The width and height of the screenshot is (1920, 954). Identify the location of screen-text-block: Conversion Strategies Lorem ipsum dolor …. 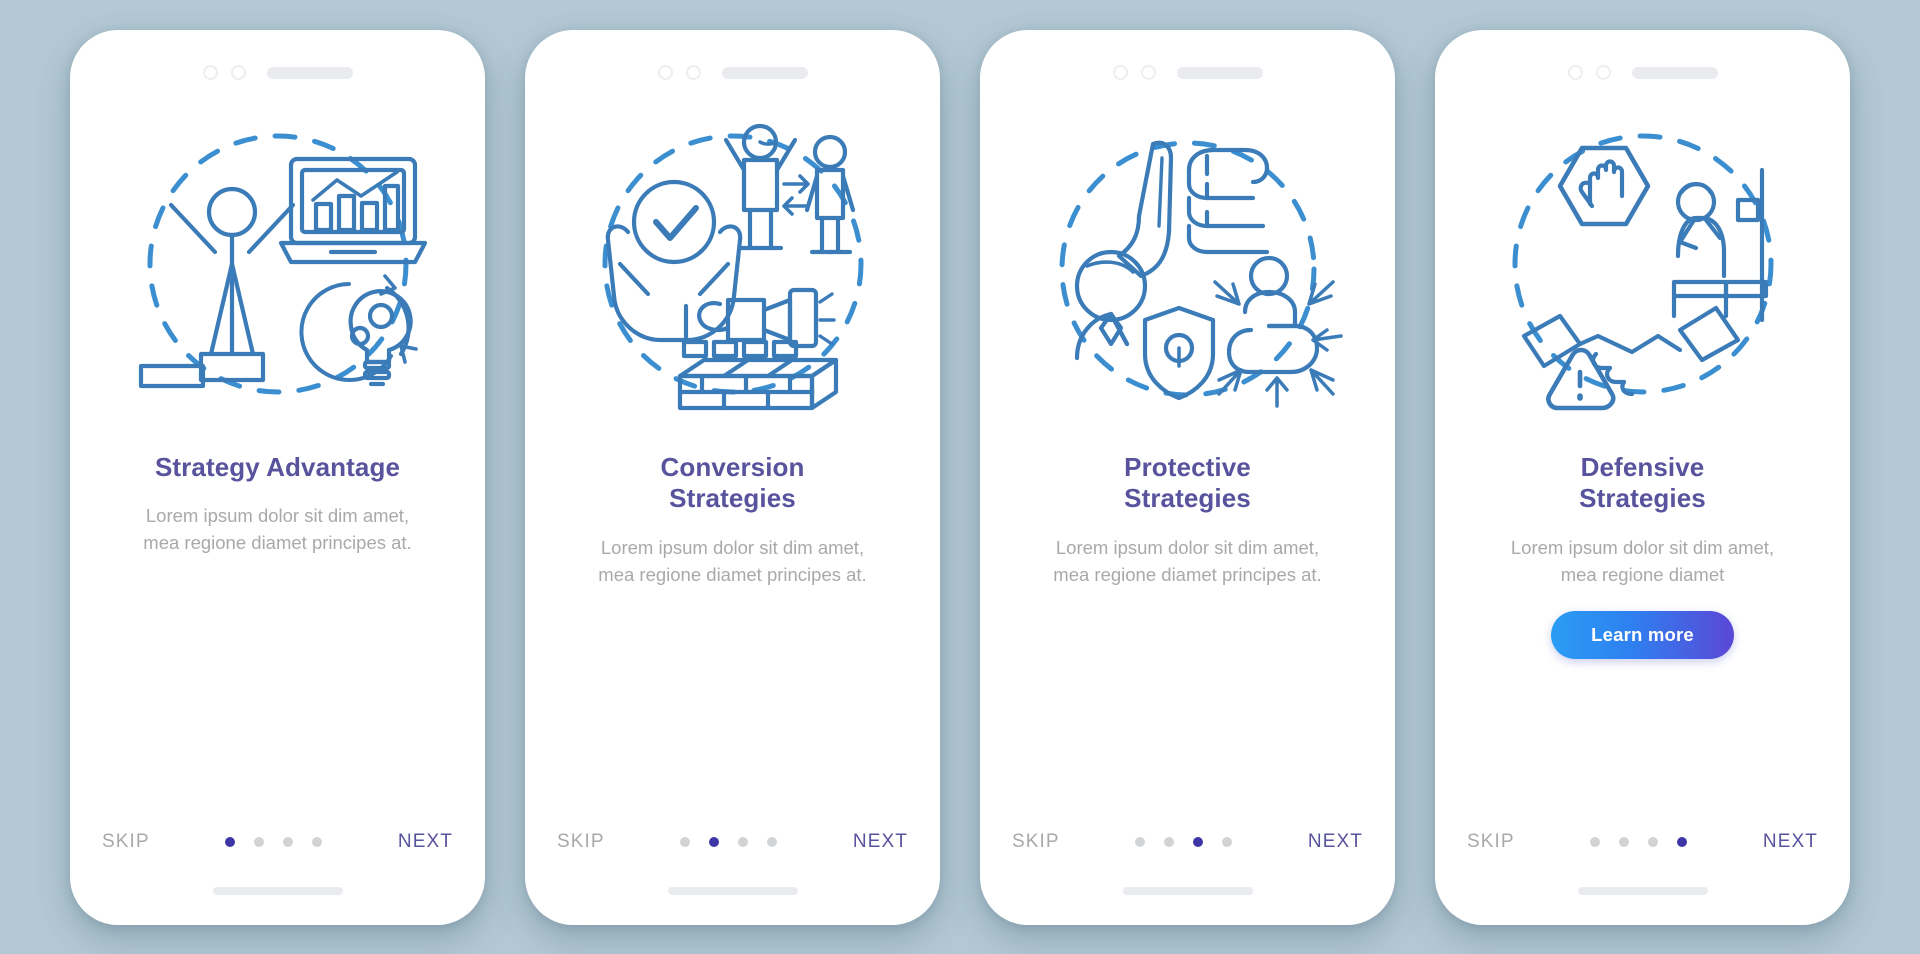
(732, 511).